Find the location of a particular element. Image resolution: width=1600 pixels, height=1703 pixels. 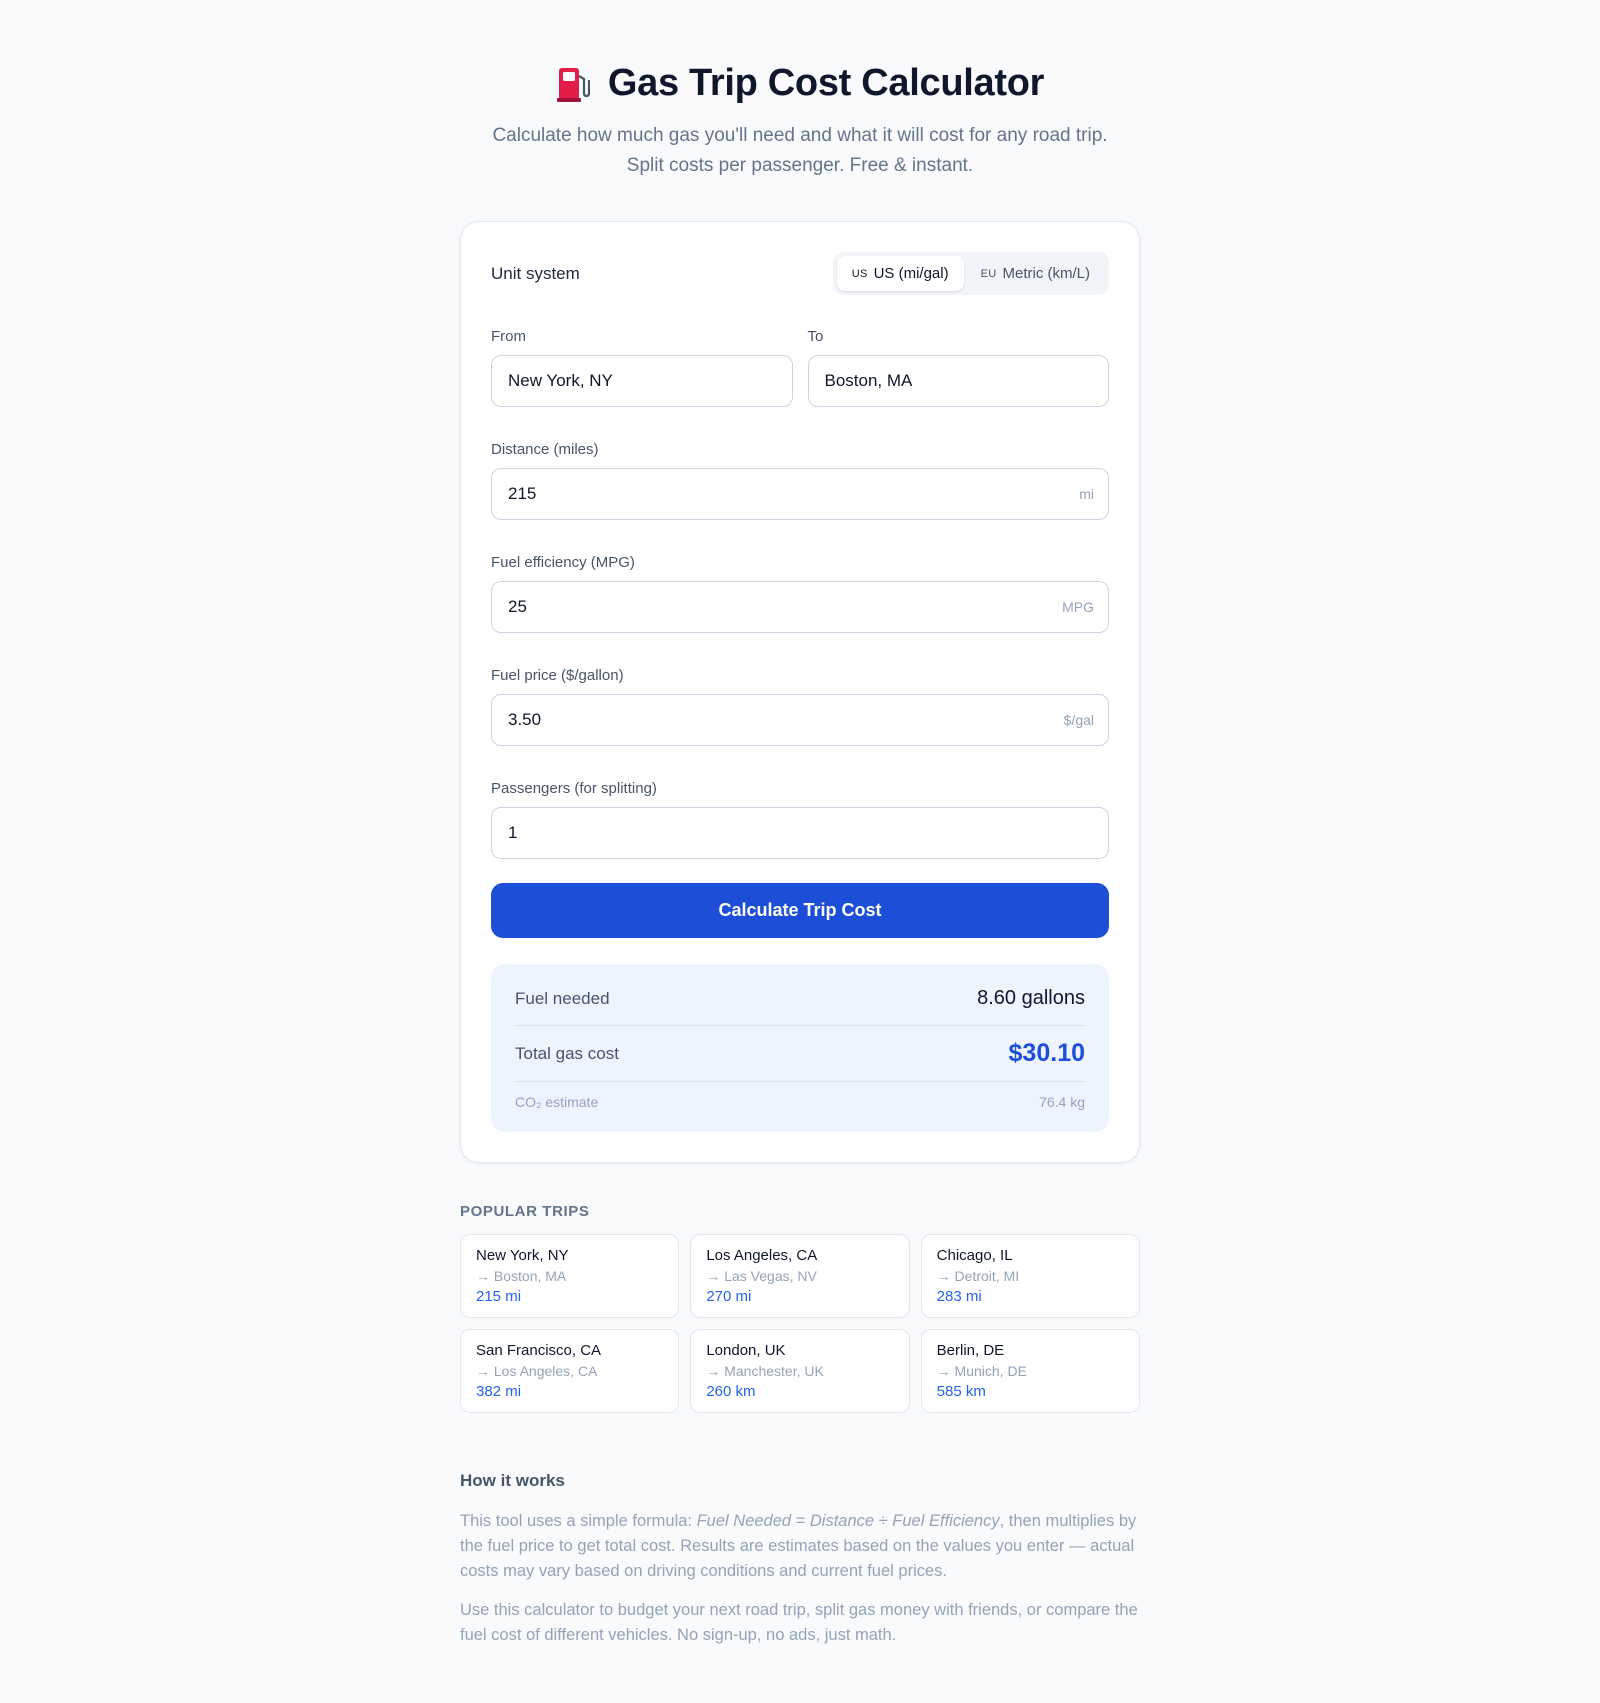

fuel-needed-value: 8.60 gallons is located at coordinates (1031, 998).